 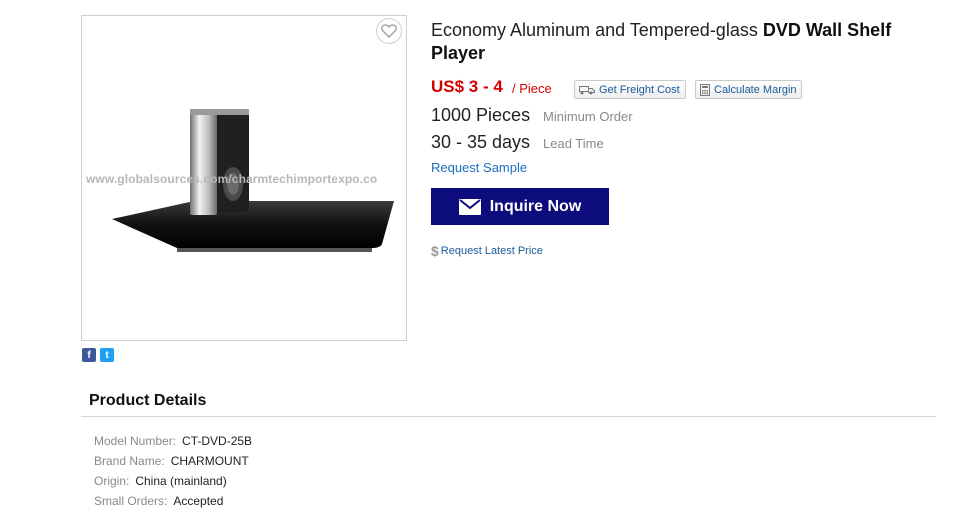 I want to click on twitter-share-icon: t, so click(x=107, y=355).